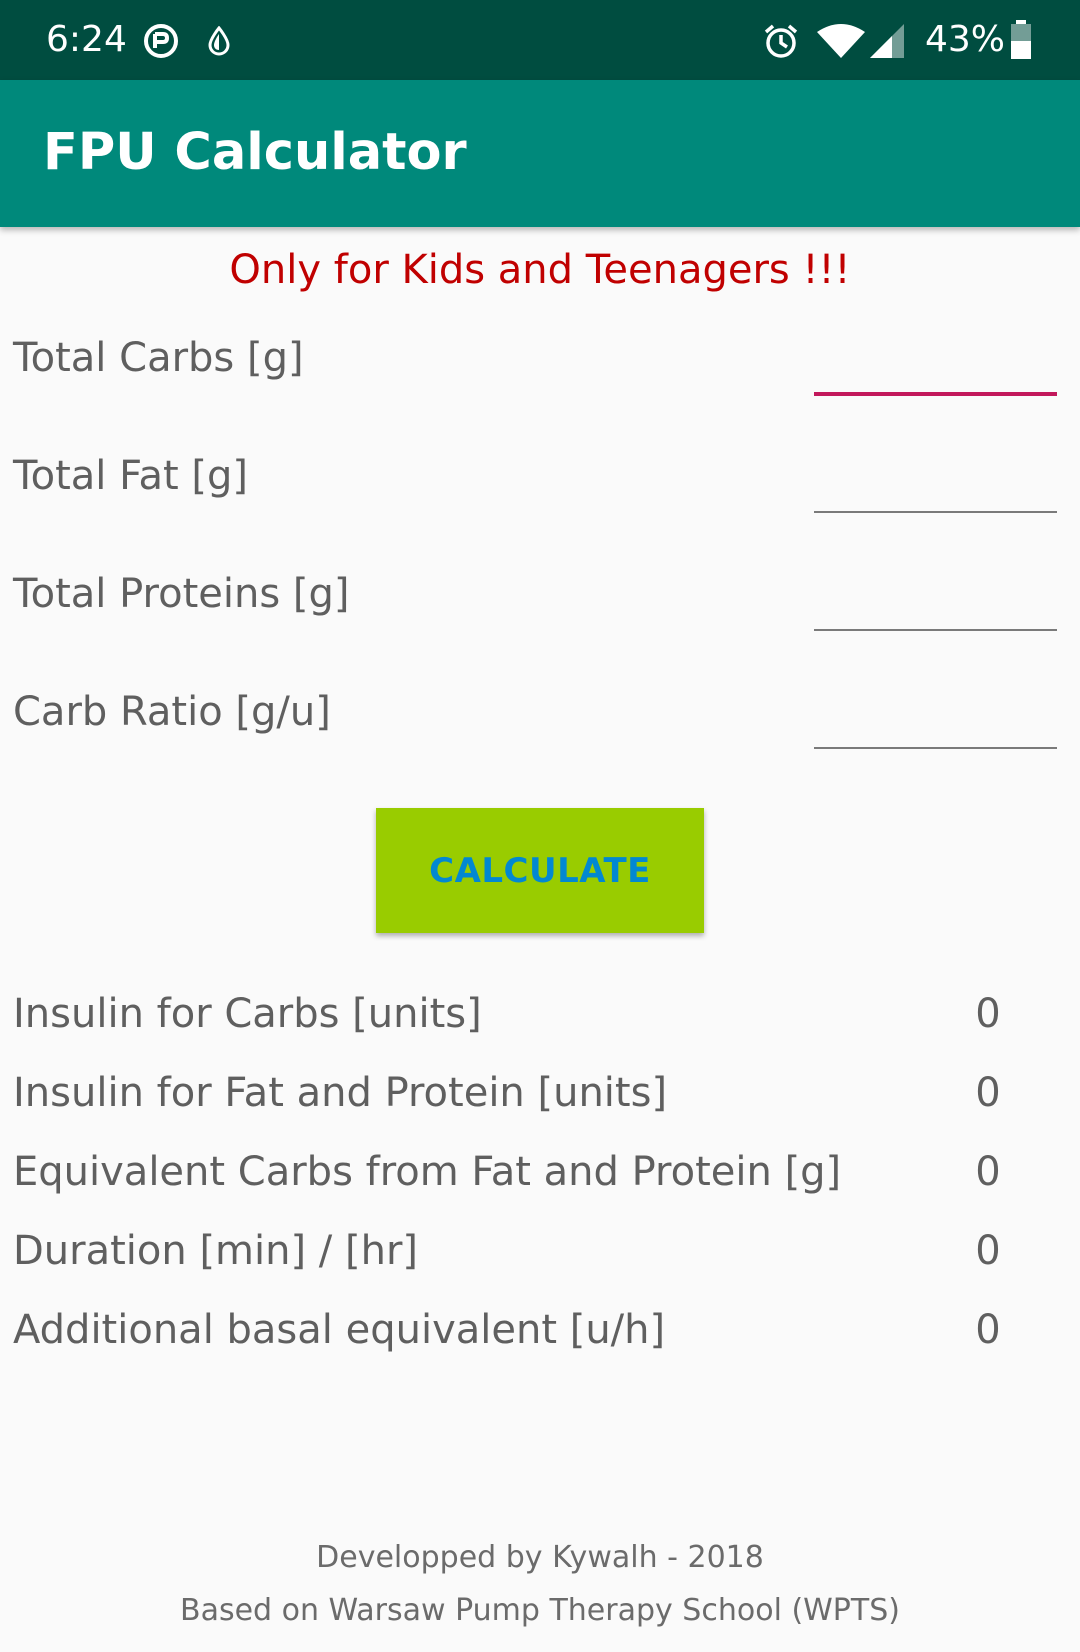  Describe the element at coordinates (540, 270) in the screenshot. I see `warning-text: Only for Kids and Teenagers !!!` at that location.